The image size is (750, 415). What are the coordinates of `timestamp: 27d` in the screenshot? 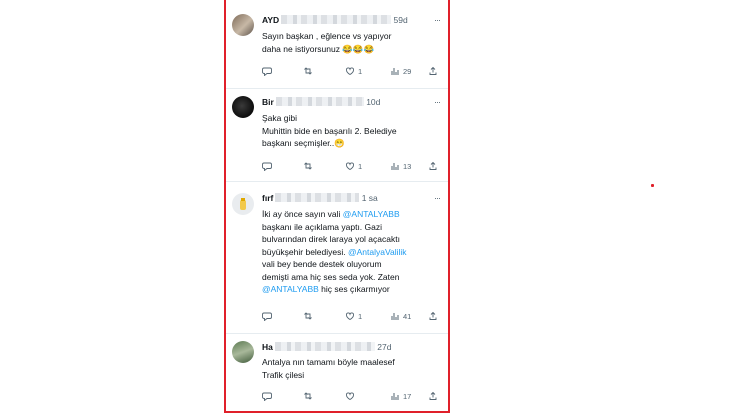 It's located at (384, 347).